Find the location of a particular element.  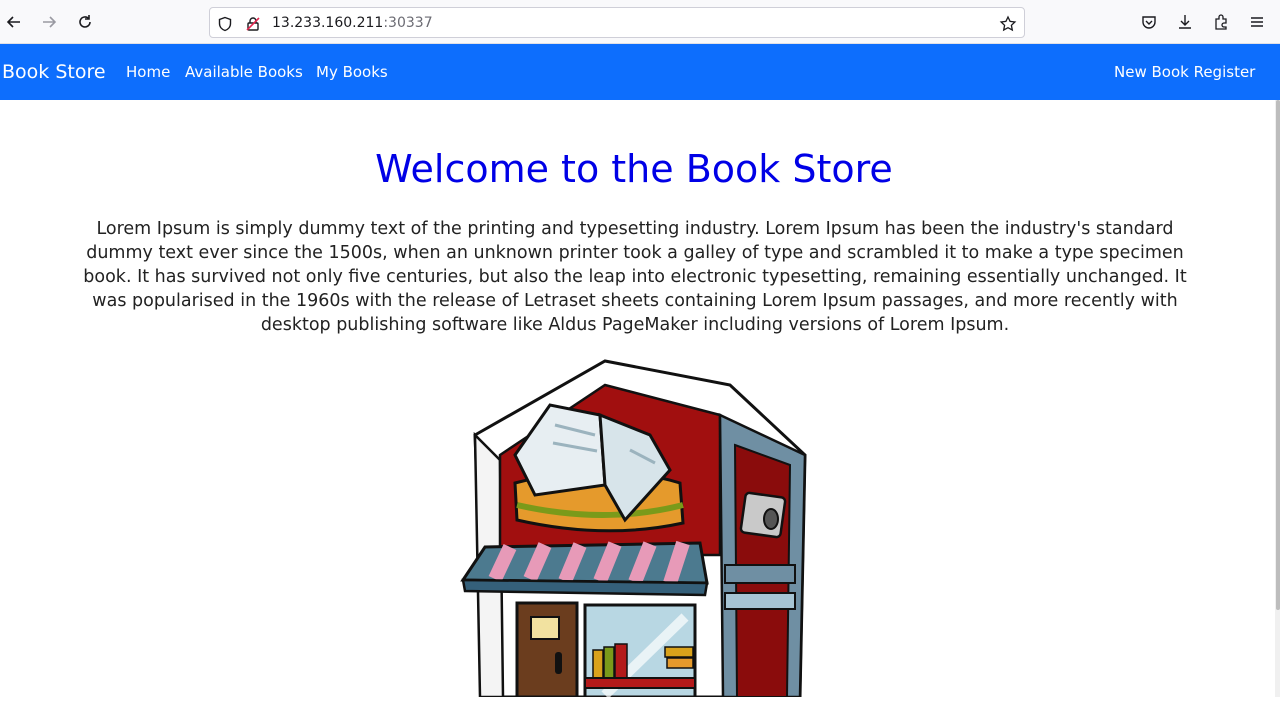

extensions-icon is located at coordinates (1221, 22).